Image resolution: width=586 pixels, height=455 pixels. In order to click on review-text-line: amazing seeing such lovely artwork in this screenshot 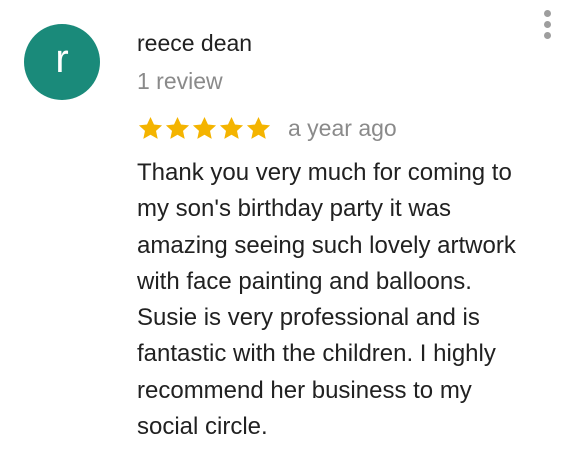, I will do `click(326, 245)`.